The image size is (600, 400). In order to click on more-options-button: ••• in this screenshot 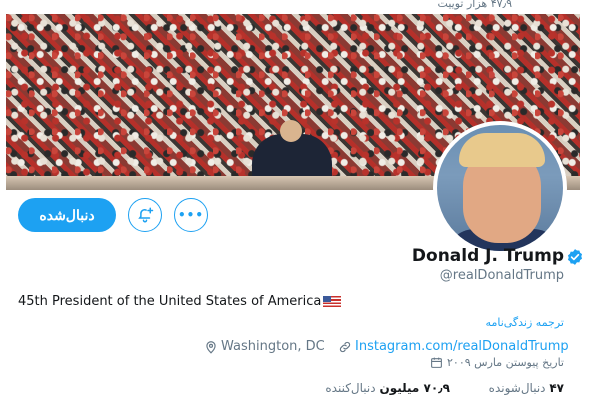, I will do `click(191, 215)`.